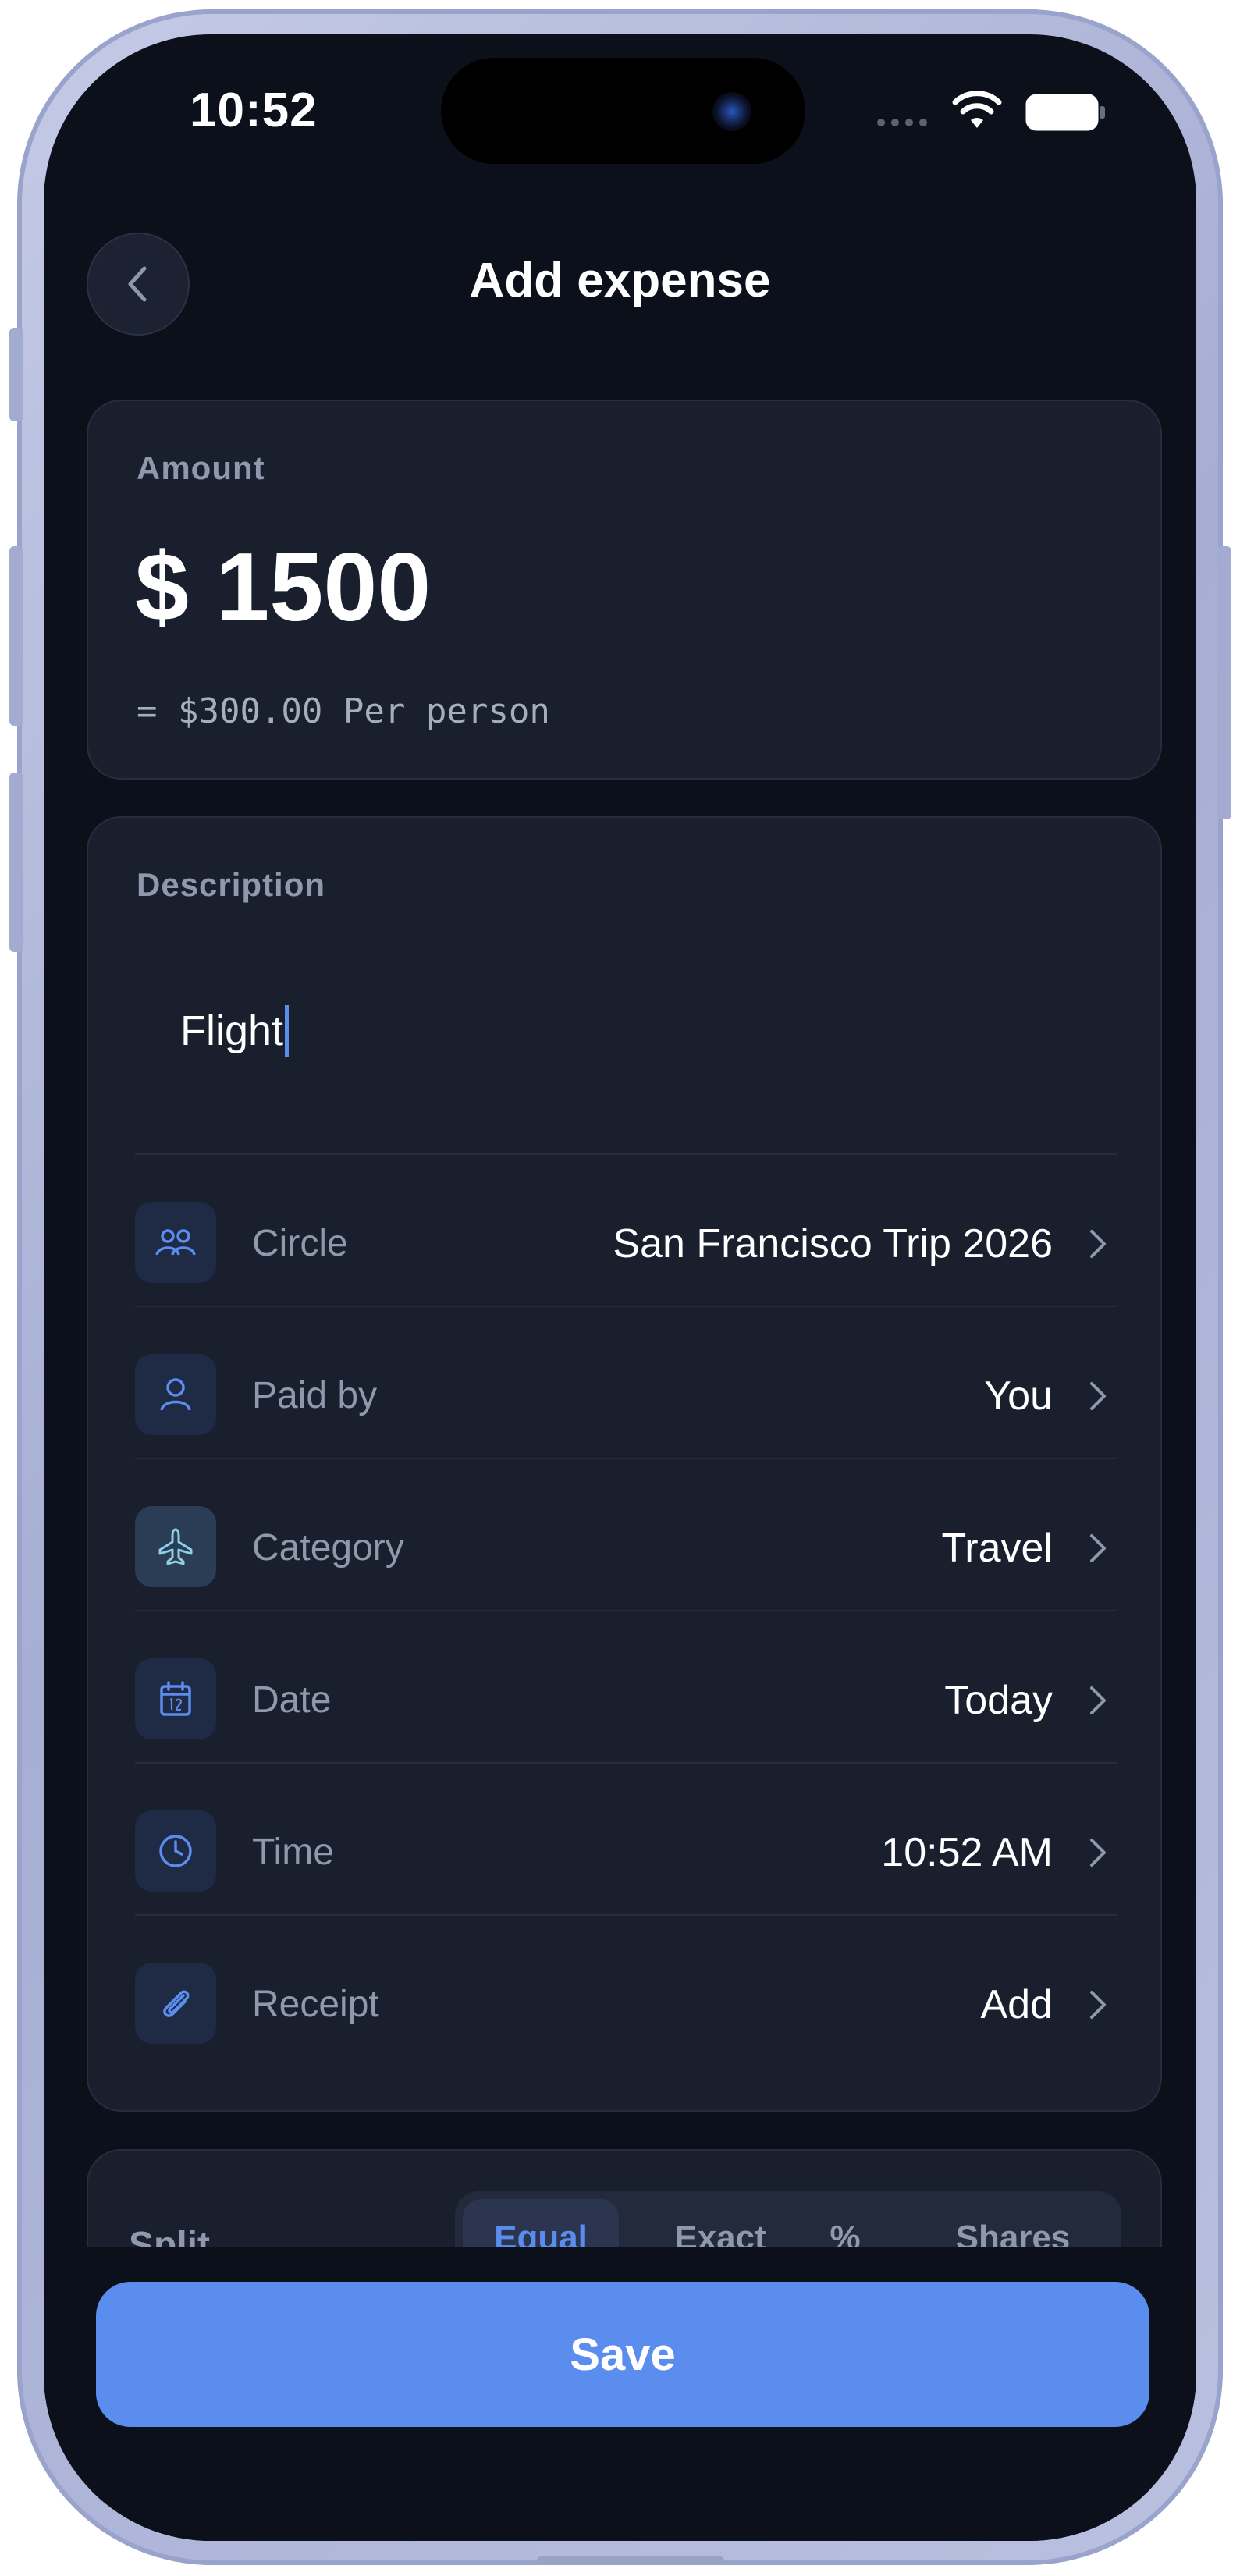 The width and height of the screenshot is (1240, 2576). I want to click on user-icon, so click(175, 1394).